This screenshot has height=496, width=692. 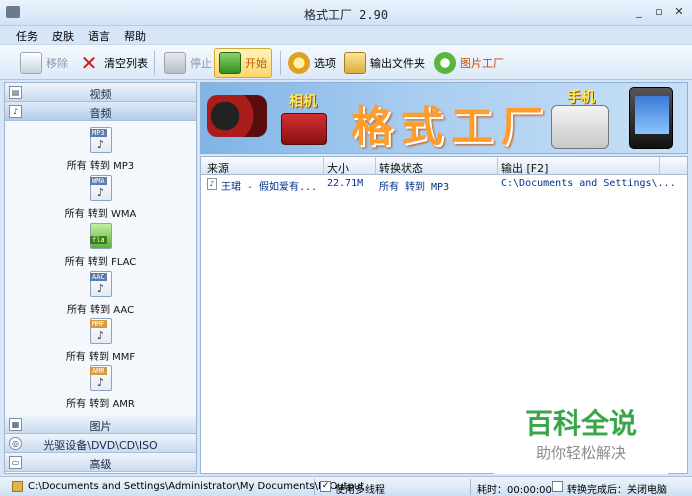 I want to click on mp3-file-icon: MP3 ♪, so click(x=101, y=140).